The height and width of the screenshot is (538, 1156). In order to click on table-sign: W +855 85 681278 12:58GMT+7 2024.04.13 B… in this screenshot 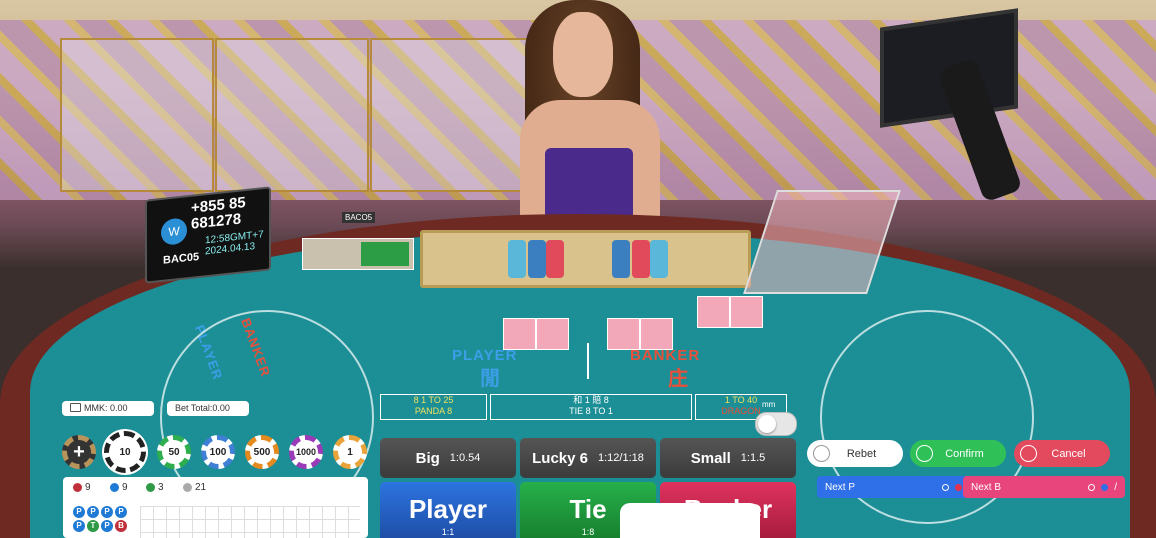, I will do `click(208, 235)`.